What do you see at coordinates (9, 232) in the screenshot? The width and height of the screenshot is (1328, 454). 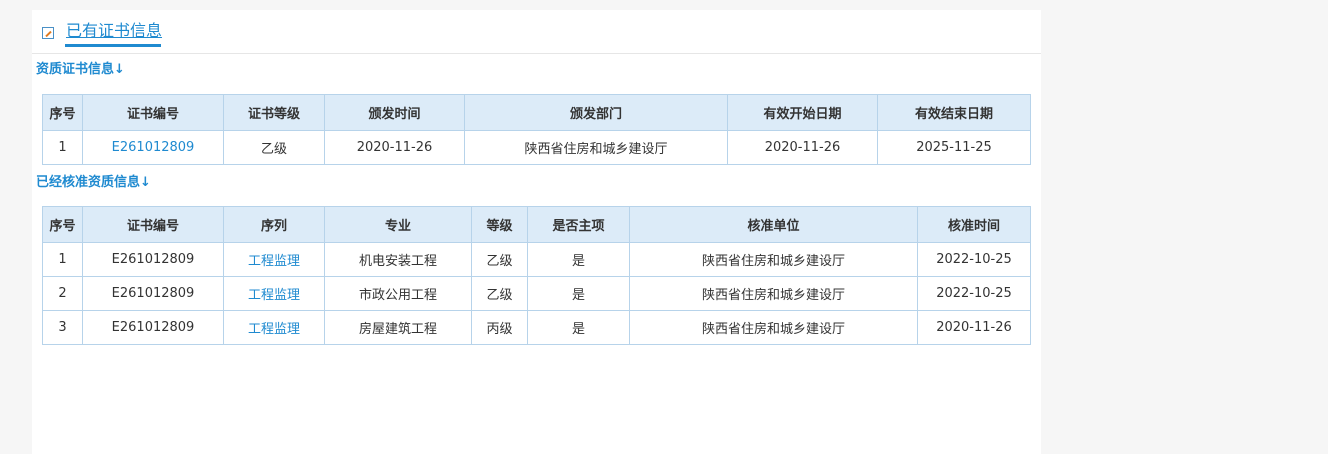 I see `left-gutter` at bounding box center [9, 232].